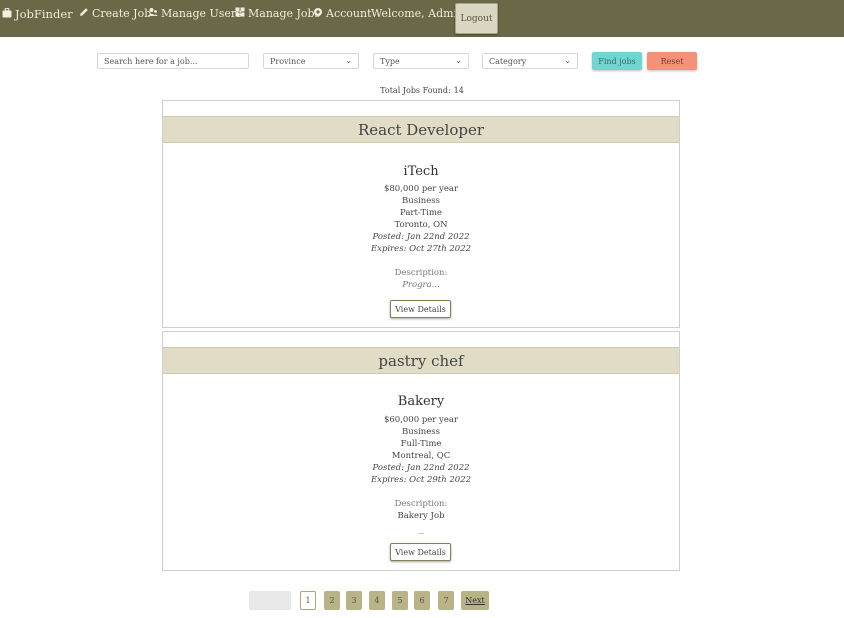  What do you see at coordinates (122, 13) in the screenshot?
I see `nav-create-job-label: Create Job` at bounding box center [122, 13].